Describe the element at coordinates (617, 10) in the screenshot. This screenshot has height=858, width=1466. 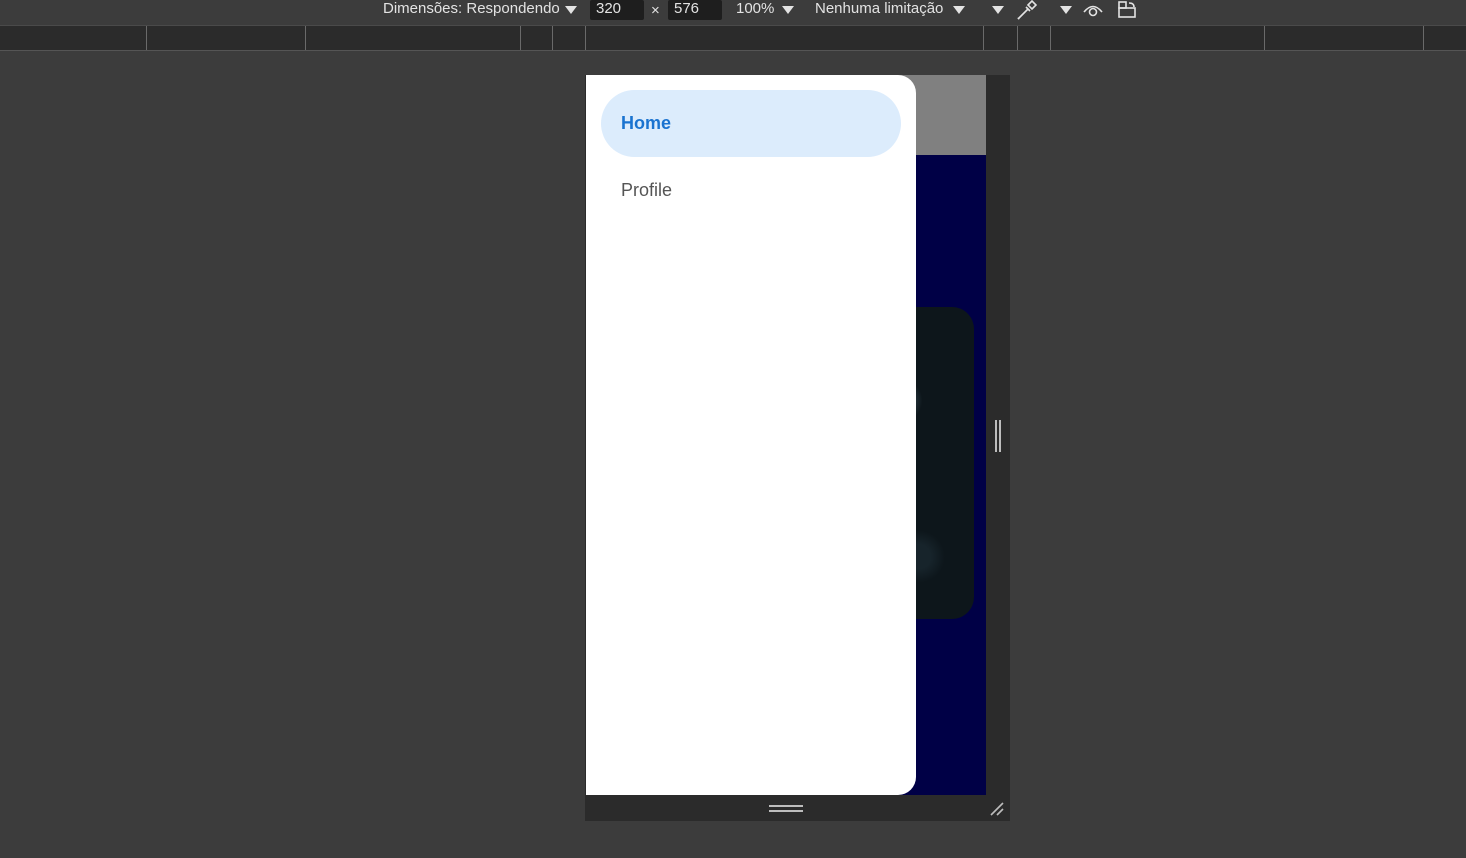
I see `width-input: 320` at that location.